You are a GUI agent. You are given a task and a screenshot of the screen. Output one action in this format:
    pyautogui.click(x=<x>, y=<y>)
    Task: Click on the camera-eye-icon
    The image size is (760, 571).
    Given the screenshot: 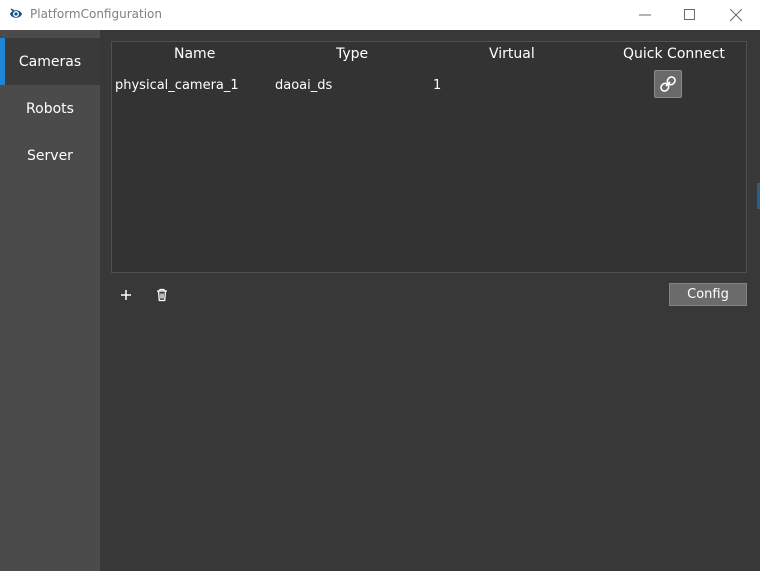 What is the action you would take?
    pyautogui.click(x=16, y=14)
    